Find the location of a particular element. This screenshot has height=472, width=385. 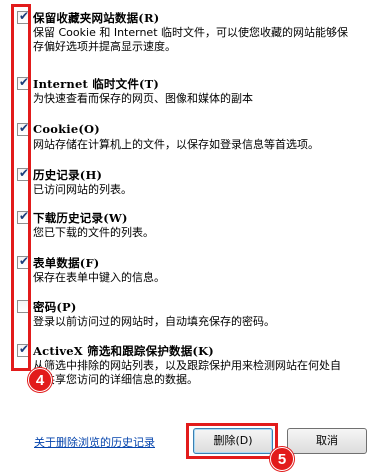

option-title: 下载历史记录(W) is located at coordinates (80, 218).